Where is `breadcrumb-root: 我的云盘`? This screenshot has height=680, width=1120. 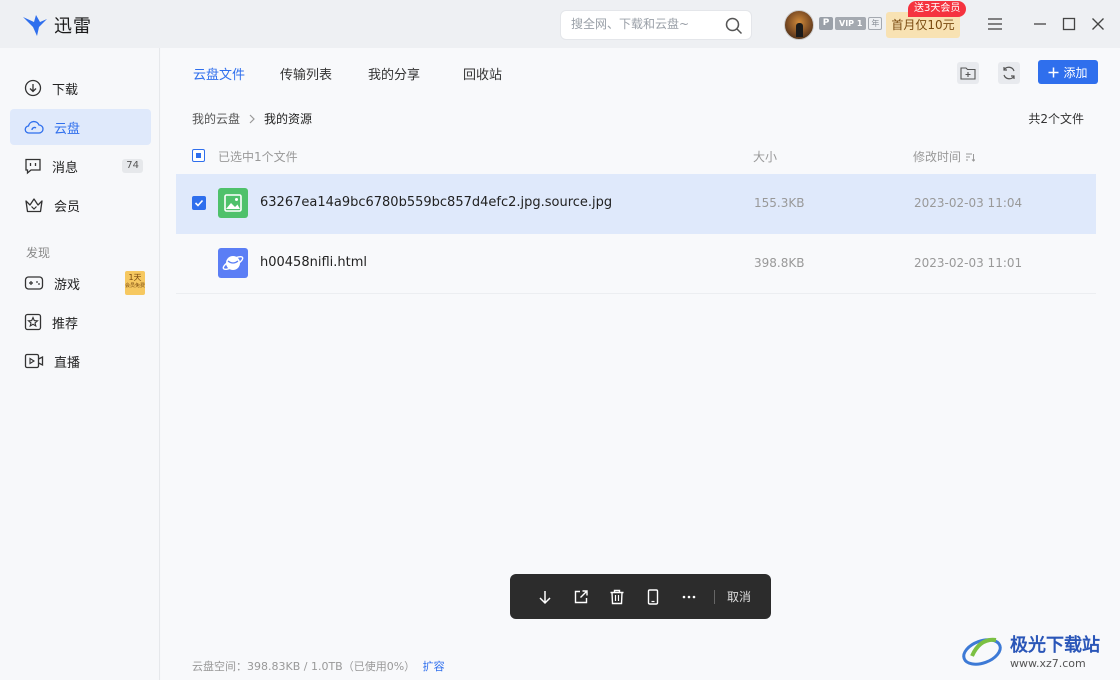
breadcrumb-root: 我的云盘 is located at coordinates (216, 118).